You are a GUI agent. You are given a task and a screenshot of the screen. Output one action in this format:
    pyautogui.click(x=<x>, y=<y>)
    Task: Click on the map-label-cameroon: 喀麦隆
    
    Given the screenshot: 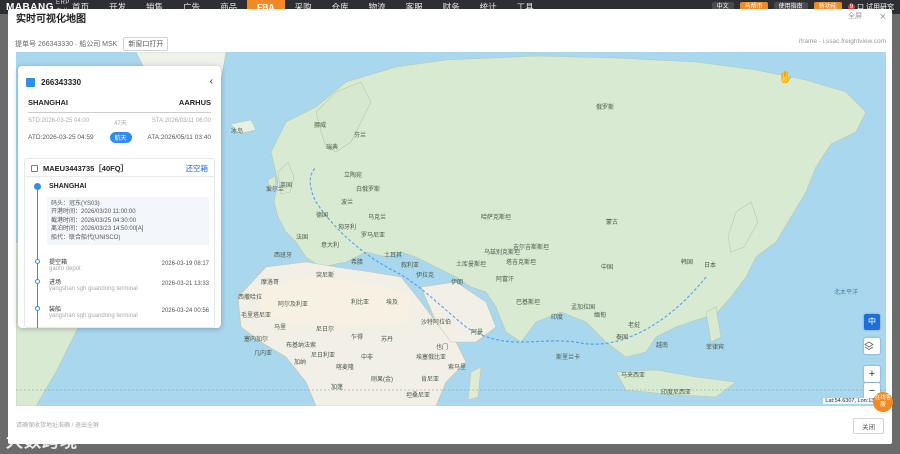 What is the action you would take?
    pyautogui.click(x=345, y=368)
    